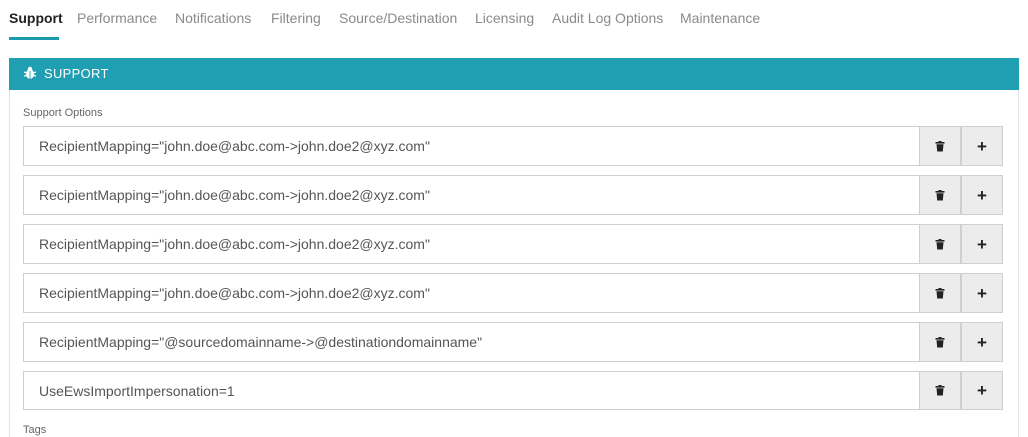 The width and height of the screenshot is (1028, 437). Describe the element at coordinates (514, 74) in the screenshot. I see `panel-header: SUPPORT` at that location.